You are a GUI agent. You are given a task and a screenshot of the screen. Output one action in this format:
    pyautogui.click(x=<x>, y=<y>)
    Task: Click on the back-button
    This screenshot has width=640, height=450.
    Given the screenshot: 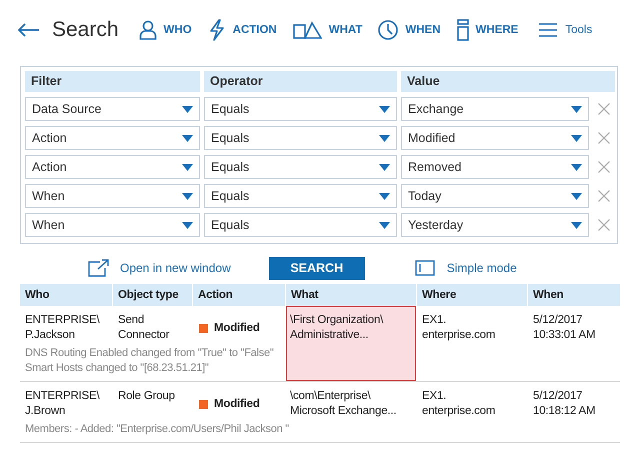 What is the action you would take?
    pyautogui.click(x=29, y=30)
    